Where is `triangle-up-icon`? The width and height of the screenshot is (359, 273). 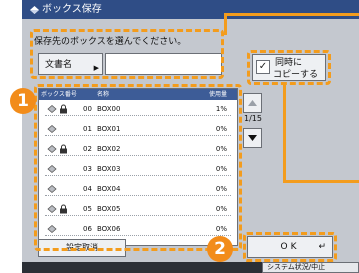
triangle-up-icon is located at coordinates (252, 103).